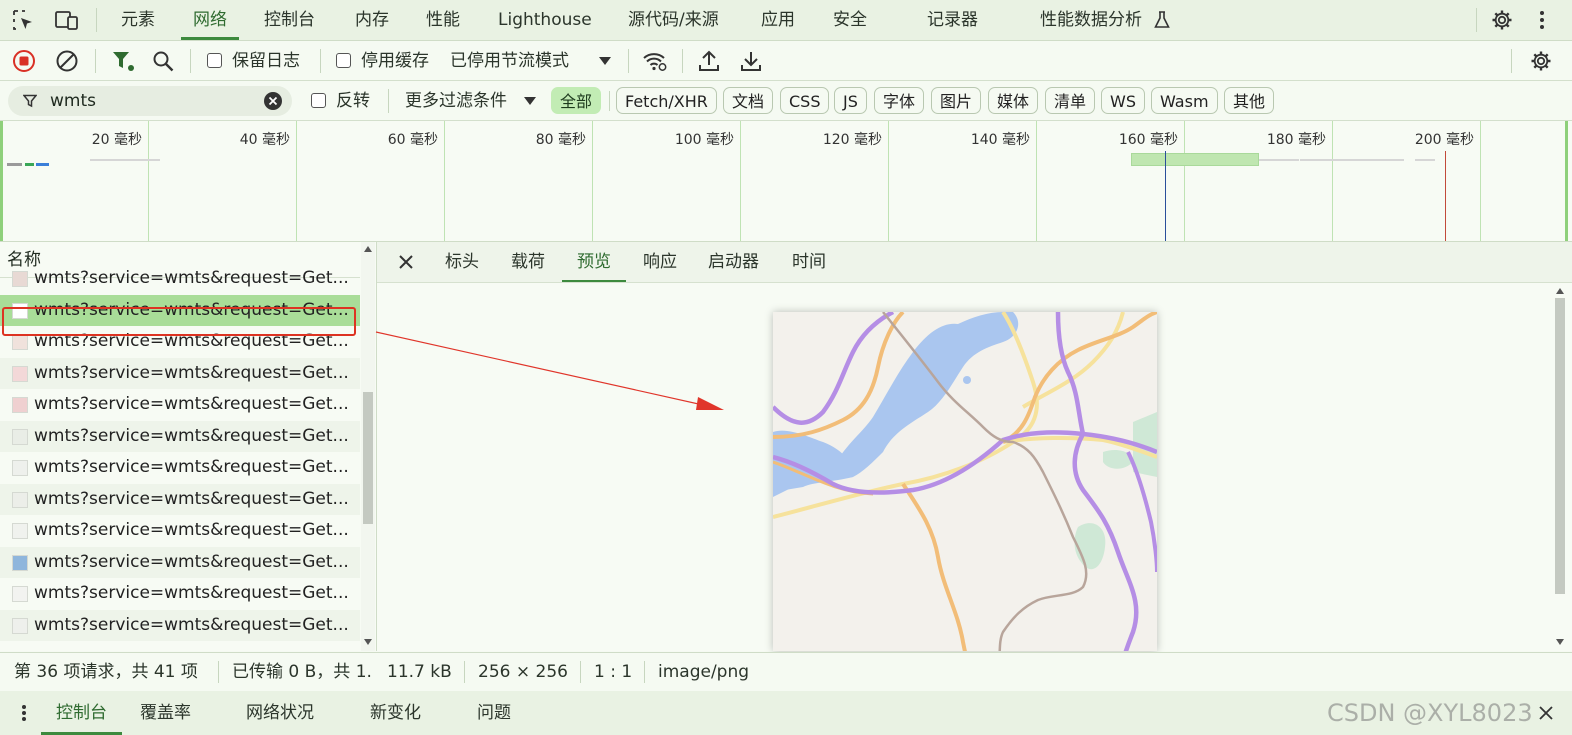 This screenshot has height=735, width=1572. Describe the element at coordinates (673, 20) in the screenshot. I see `tab-sources: 源代码/来源` at that location.